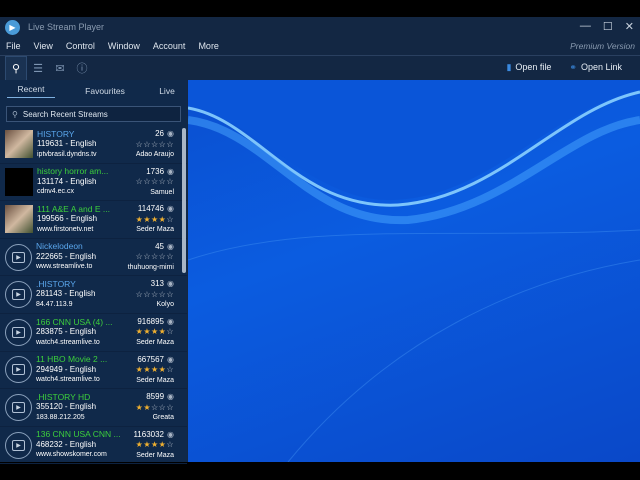 Image resolution: width=640 pixels, height=480 pixels. What do you see at coordinates (320, 67) in the screenshot?
I see `toolbar: ⚲ ☰ ✉ ⓘ ▮ Open file ⚭ Open Link` at bounding box center [320, 67].